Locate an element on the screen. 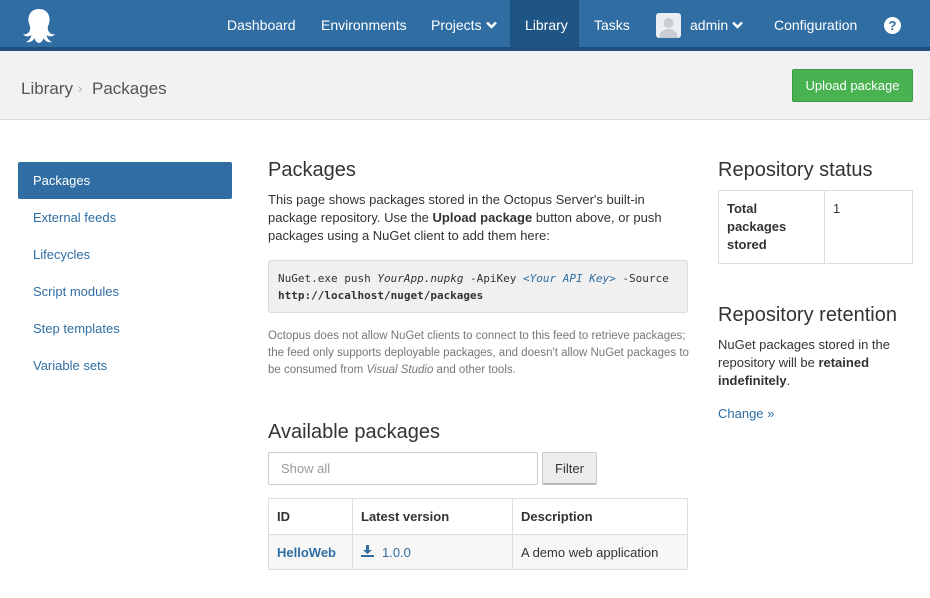  download-icon is located at coordinates (367, 551).